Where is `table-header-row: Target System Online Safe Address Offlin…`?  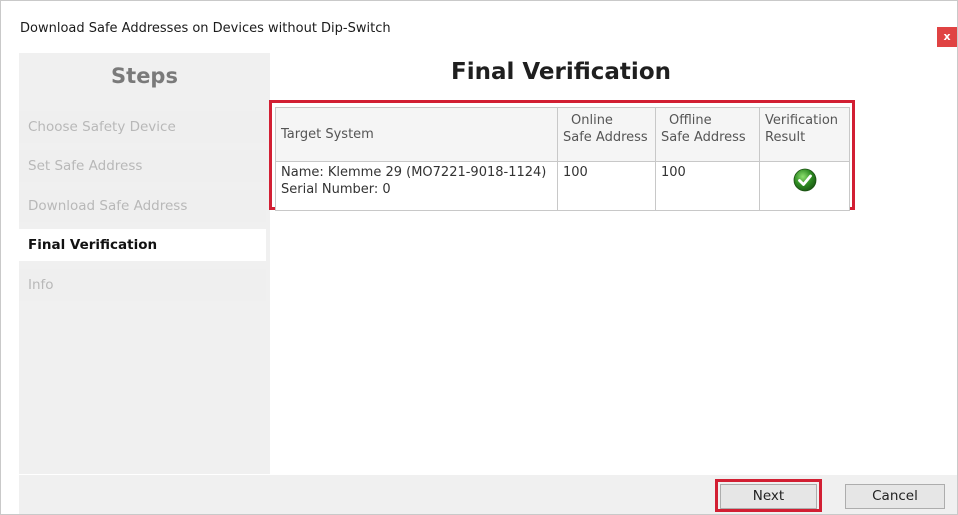
table-header-row: Target System Online Safe Address Offlin… is located at coordinates (562, 134).